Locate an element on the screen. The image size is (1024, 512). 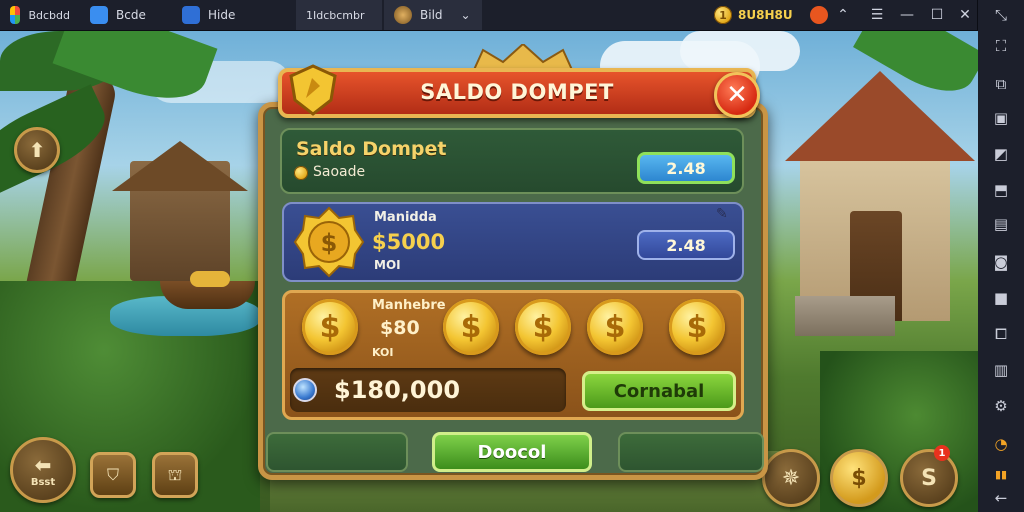
edit-icon: ✎ is located at coordinates (722, 214).